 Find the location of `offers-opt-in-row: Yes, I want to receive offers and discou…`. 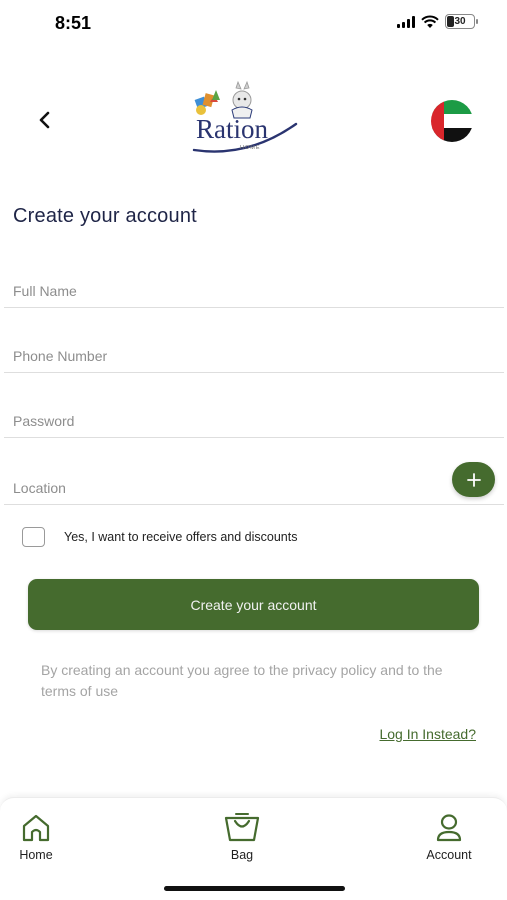

offers-opt-in-row: Yes, I want to receive offers and discou… is located at coordinates (159, 537).